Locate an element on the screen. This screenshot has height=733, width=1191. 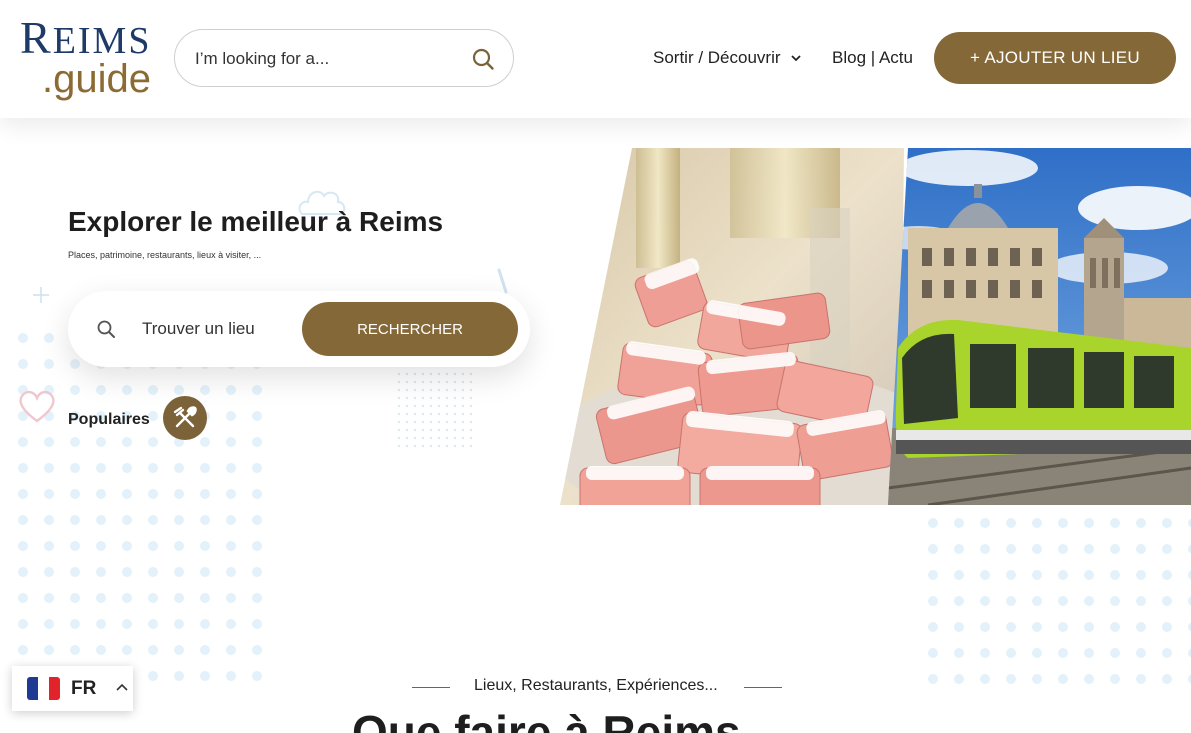
tram-reims-photo is located at coordinates (1039, 326).